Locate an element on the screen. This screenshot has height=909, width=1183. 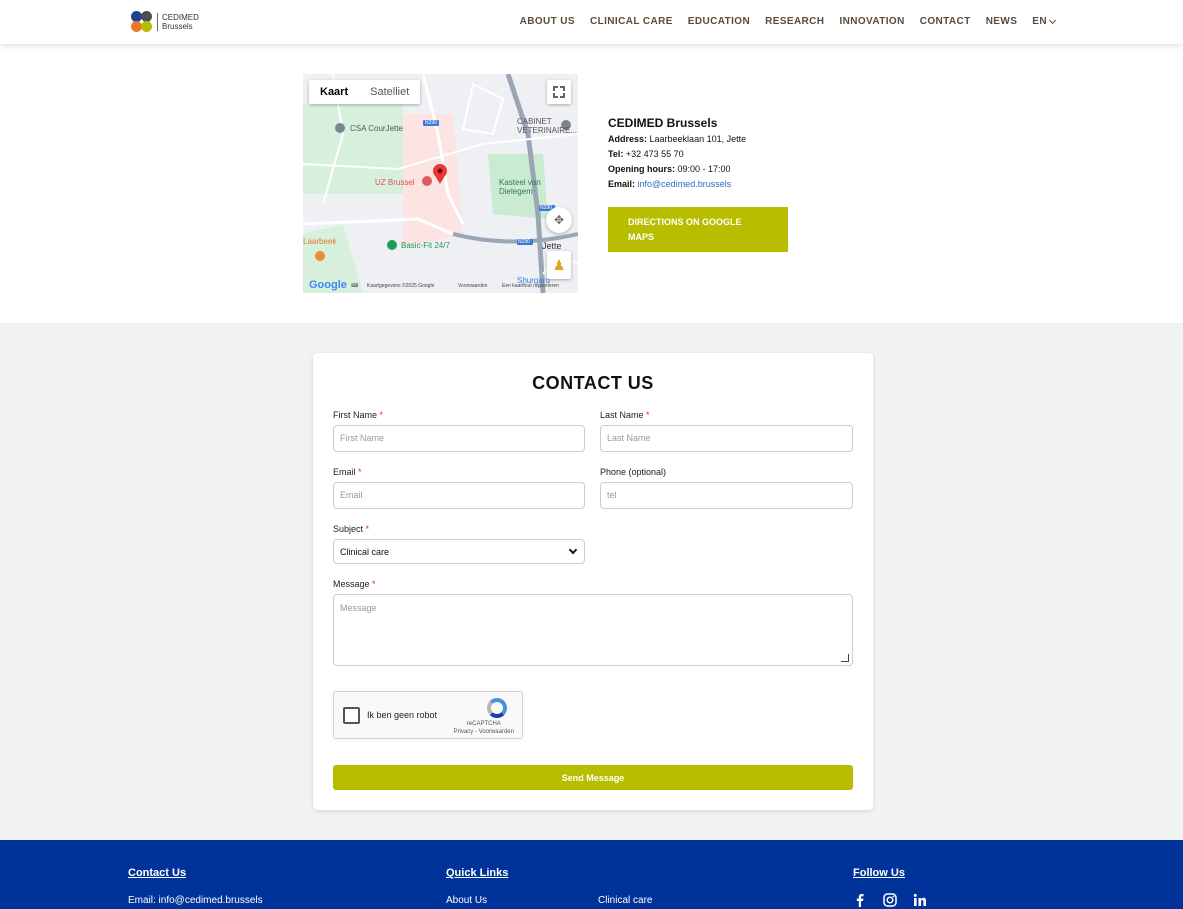
keyboard-shortcuts-icon: ⌨ is located at coordinates (354, 286).